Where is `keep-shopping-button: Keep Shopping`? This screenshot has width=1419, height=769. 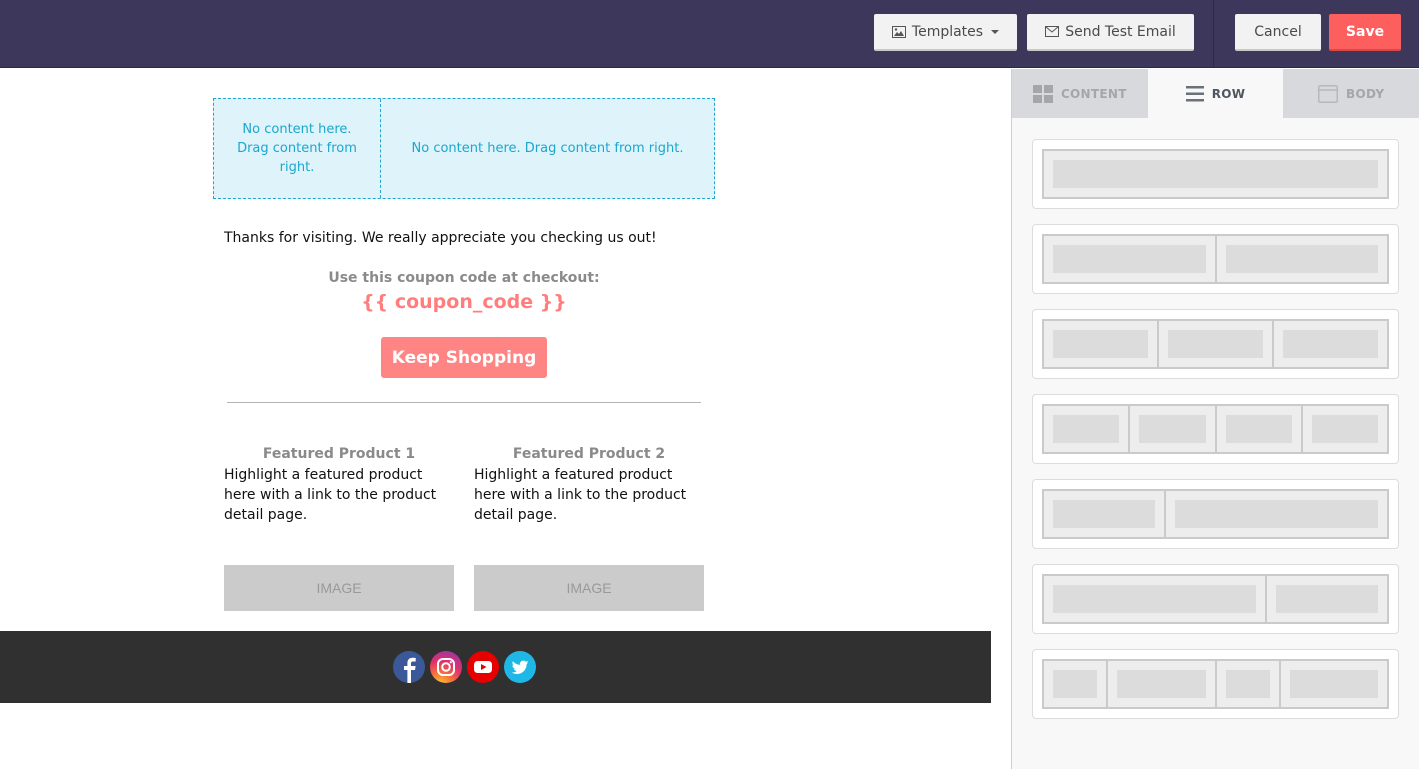
keep-shopping-button: Keep Shopping is located at coordinates (464, 357).